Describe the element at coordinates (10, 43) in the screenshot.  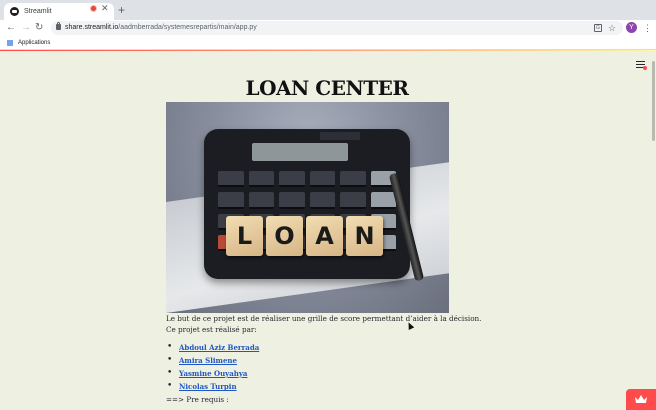
I see `apps-grid-icon` at that location.